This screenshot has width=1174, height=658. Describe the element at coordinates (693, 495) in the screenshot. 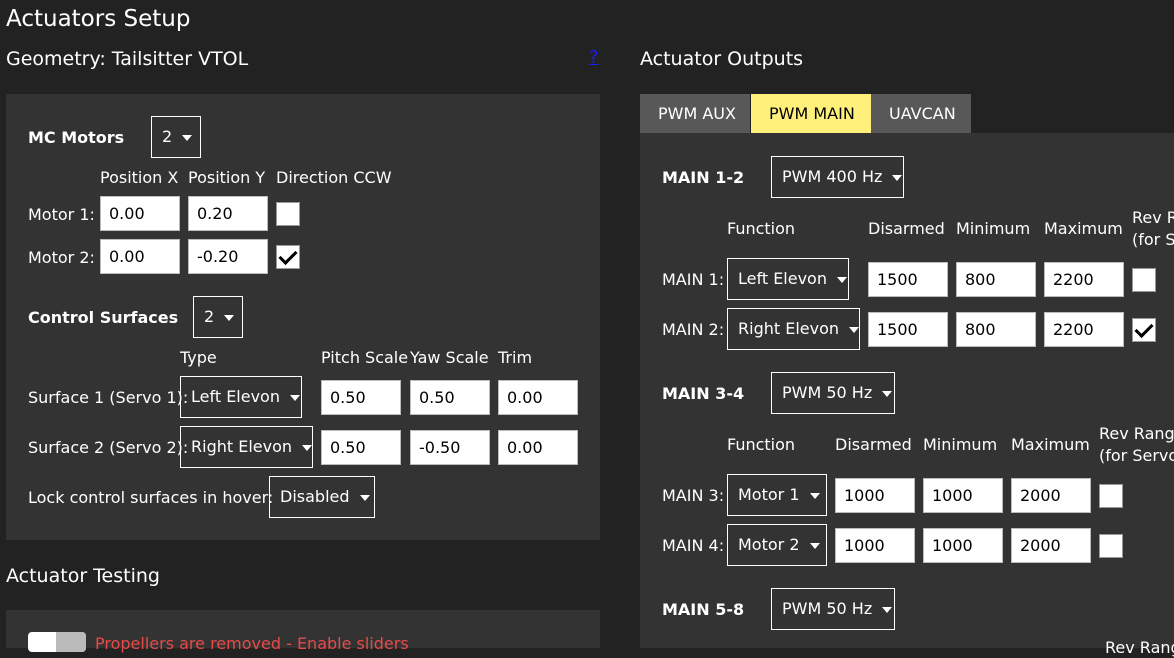

I see `main-3-label: MAIN 3:` at that location.